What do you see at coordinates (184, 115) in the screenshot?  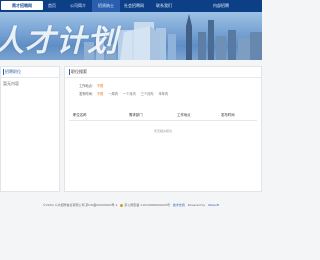 I see `column-header-location: 工作地点` at bounding box center [184, 115].